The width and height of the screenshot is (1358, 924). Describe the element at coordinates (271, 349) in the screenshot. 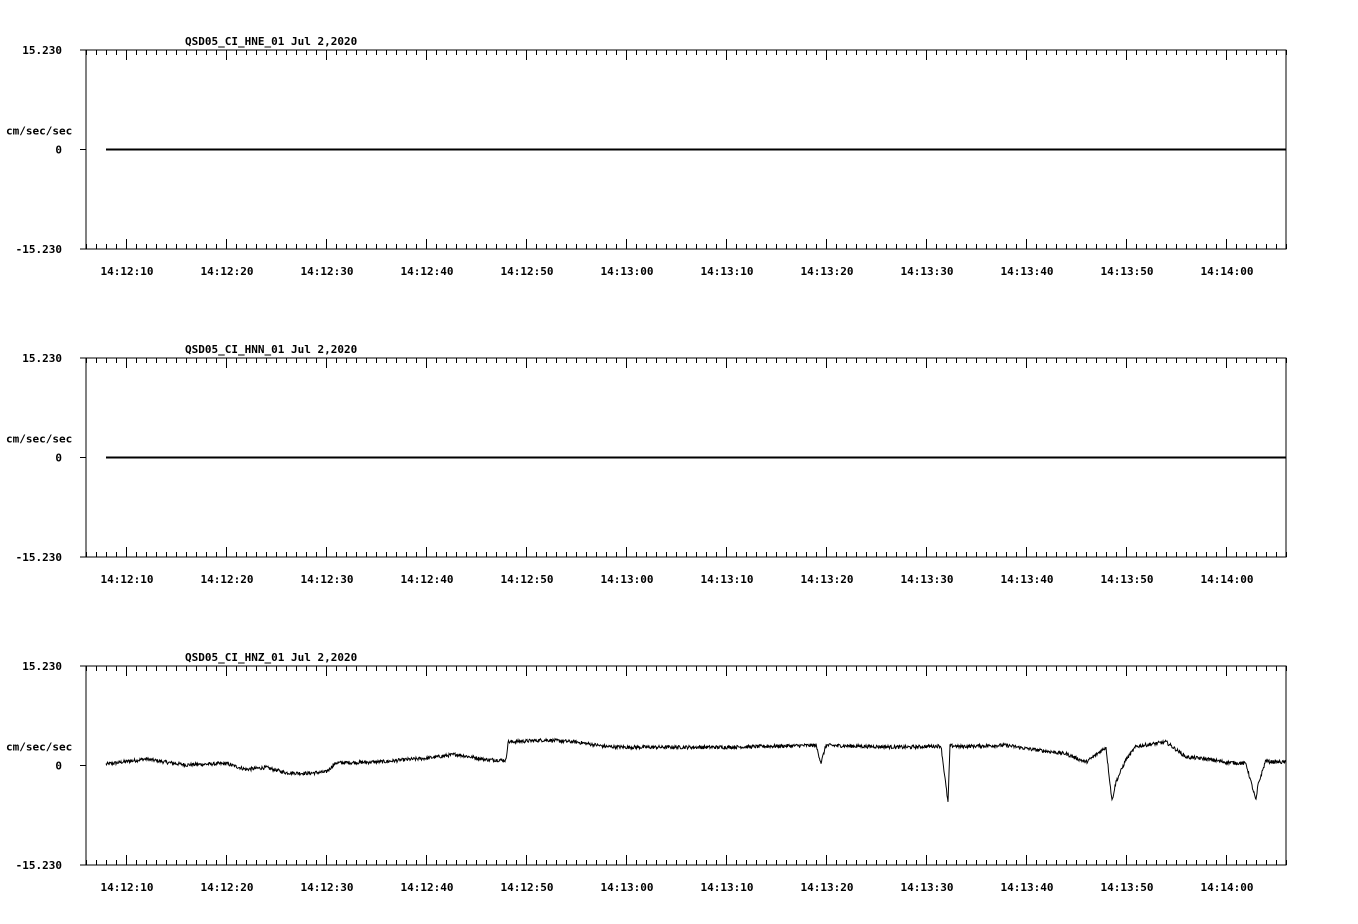

I see `chart-title: QSD05_CI_HNN_01 Jul 2,2020` at that location.